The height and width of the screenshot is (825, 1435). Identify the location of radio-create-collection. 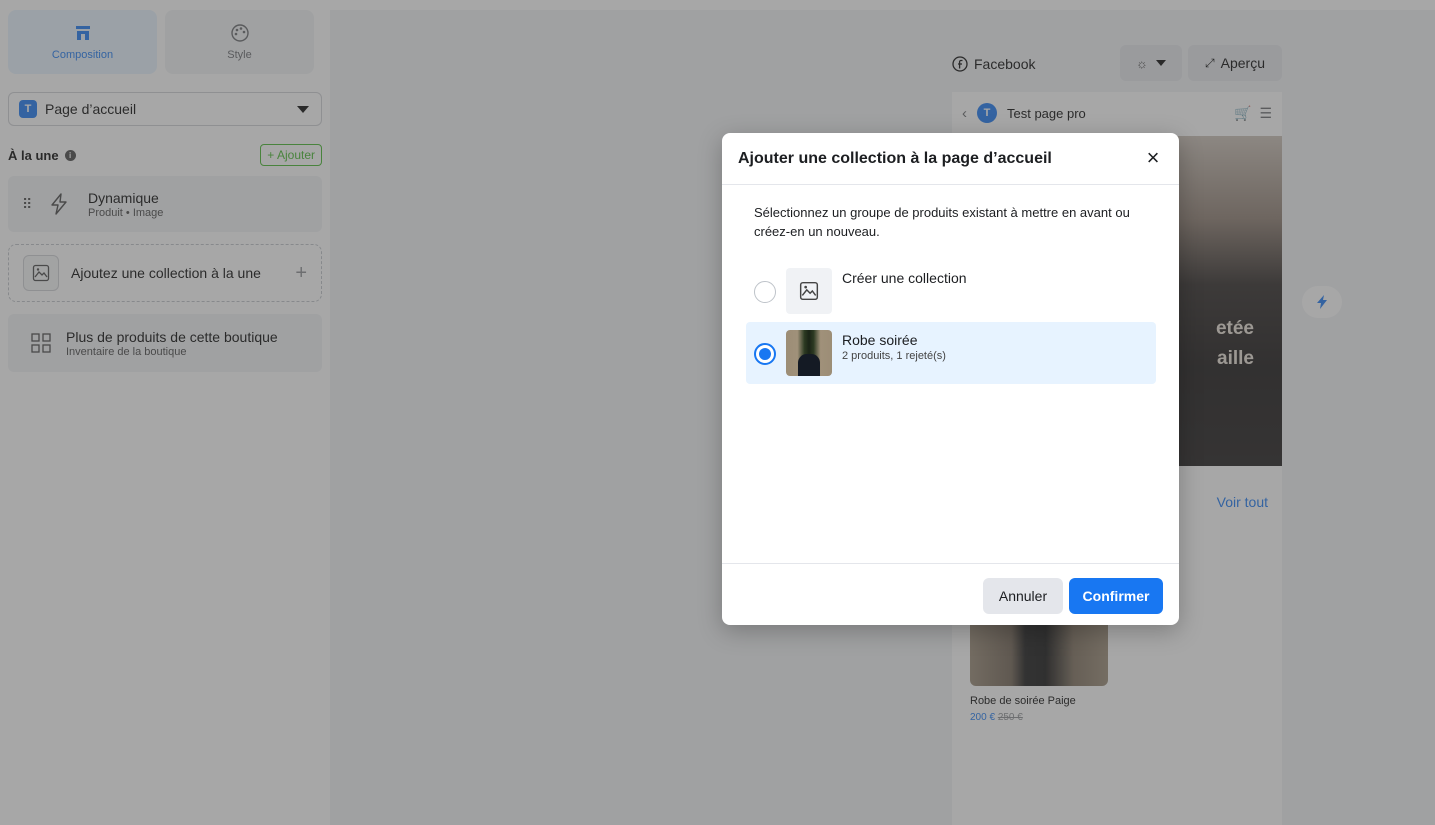
(765, 292).